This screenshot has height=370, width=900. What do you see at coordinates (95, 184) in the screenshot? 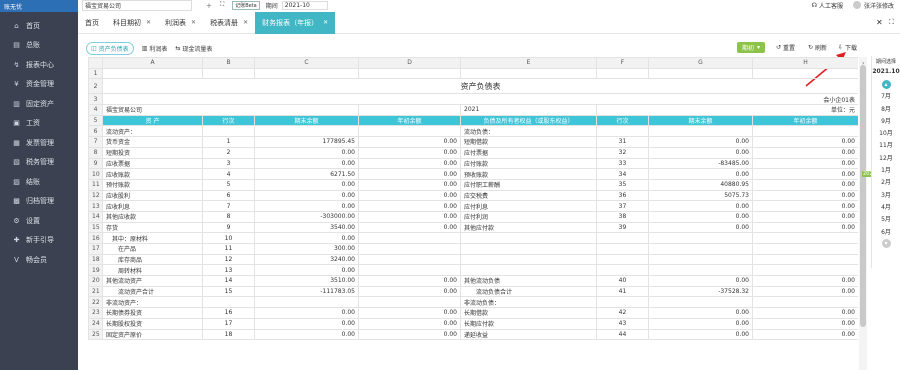
I see `row-number: 11` at bounding box center [95, 184].